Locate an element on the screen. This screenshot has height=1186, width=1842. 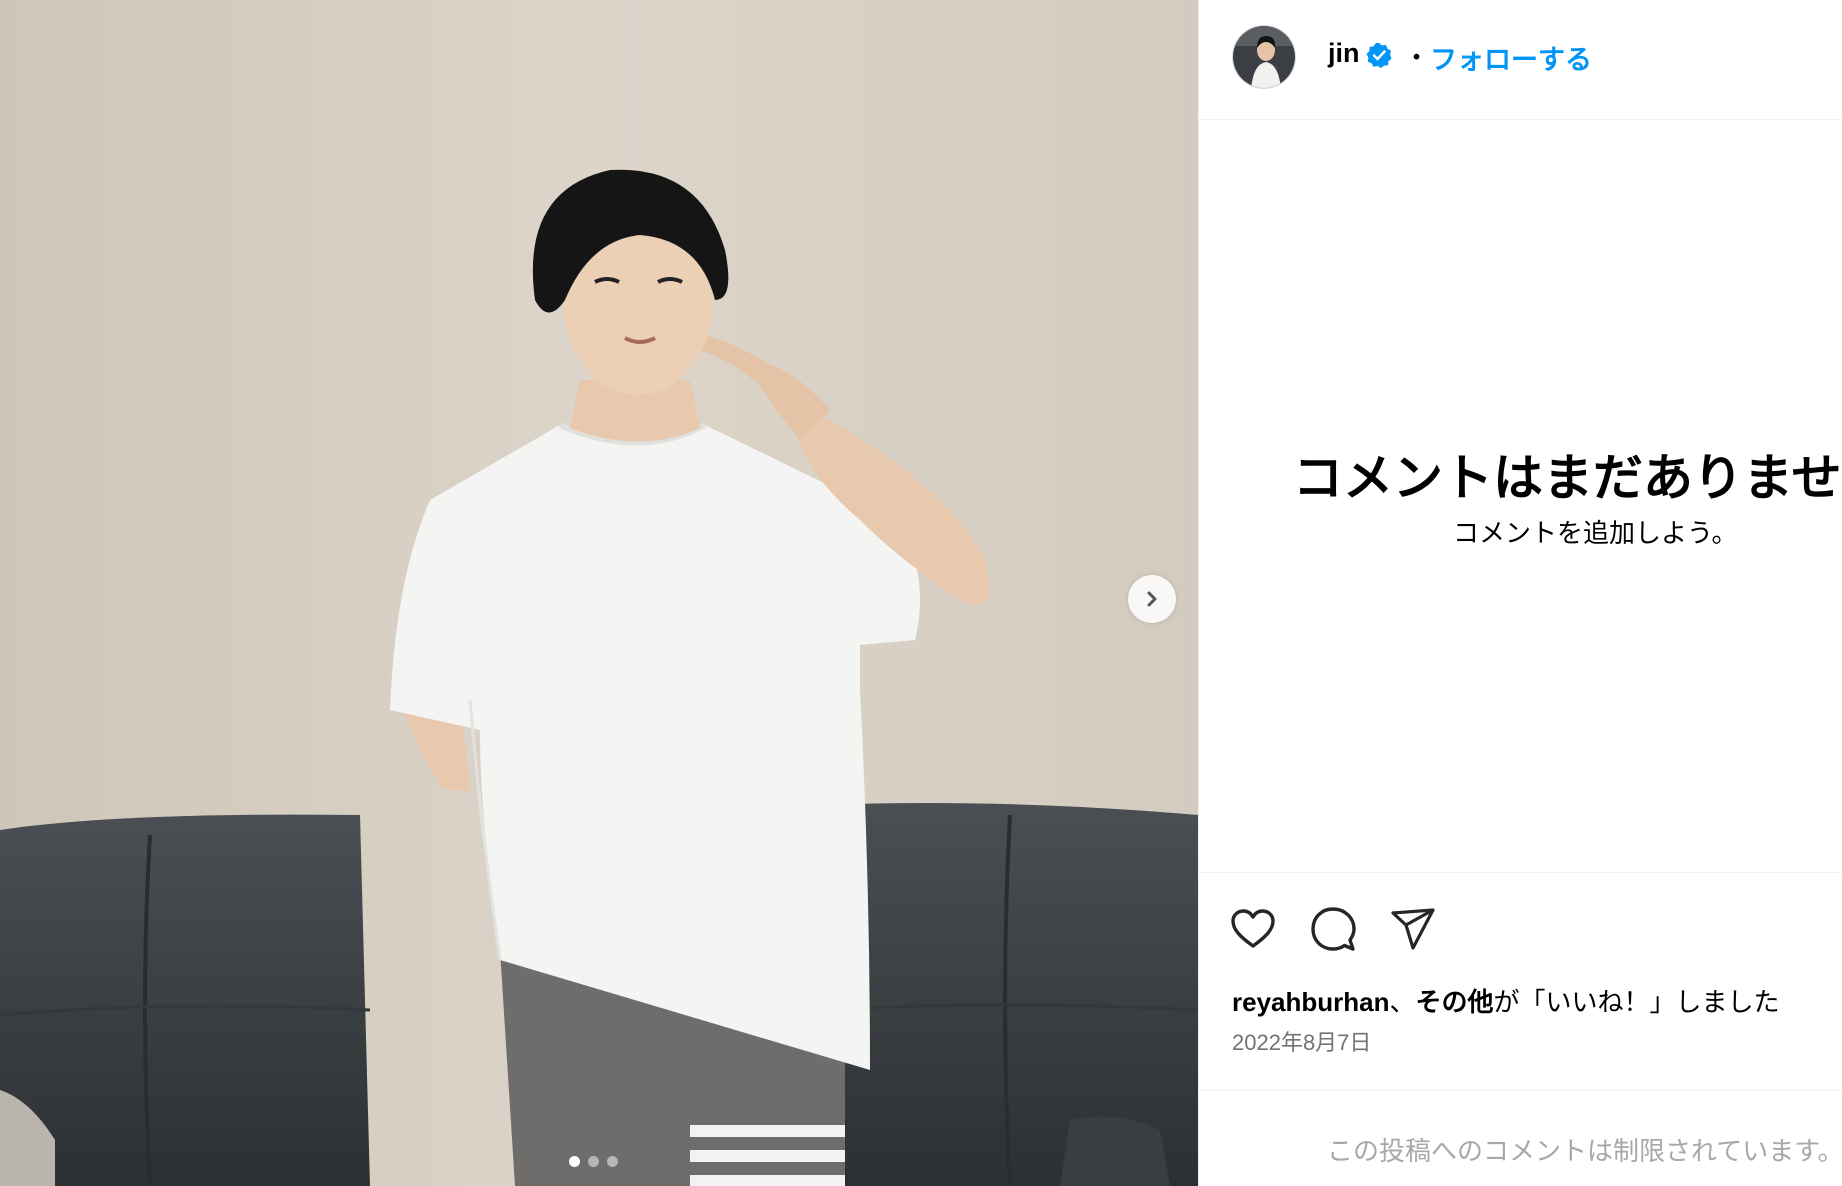
carousel-indicator is located at coordinates (593, 1161).